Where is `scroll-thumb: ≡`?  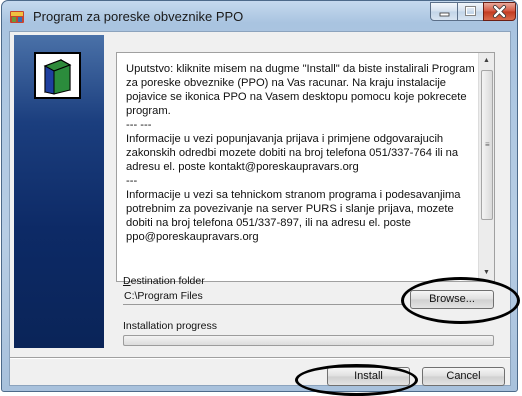 scroll-thumb: ≡ is located at coordinates (487, 145).